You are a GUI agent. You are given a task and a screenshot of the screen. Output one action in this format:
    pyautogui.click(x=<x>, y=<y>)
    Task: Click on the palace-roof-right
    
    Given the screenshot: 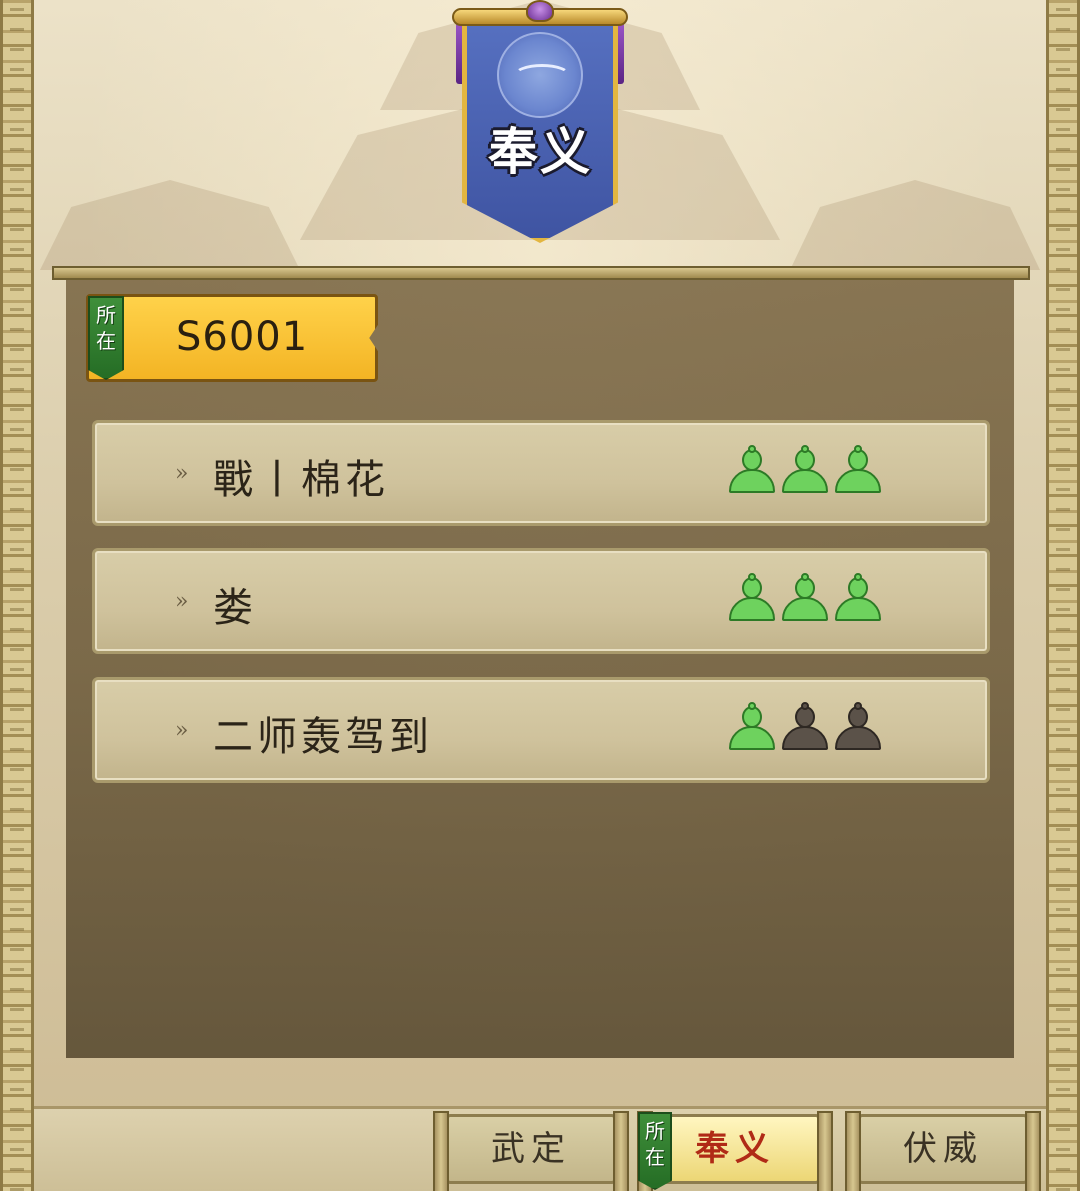 What is the action you would take?
    pyautogui.click(x=915, y=225)
    